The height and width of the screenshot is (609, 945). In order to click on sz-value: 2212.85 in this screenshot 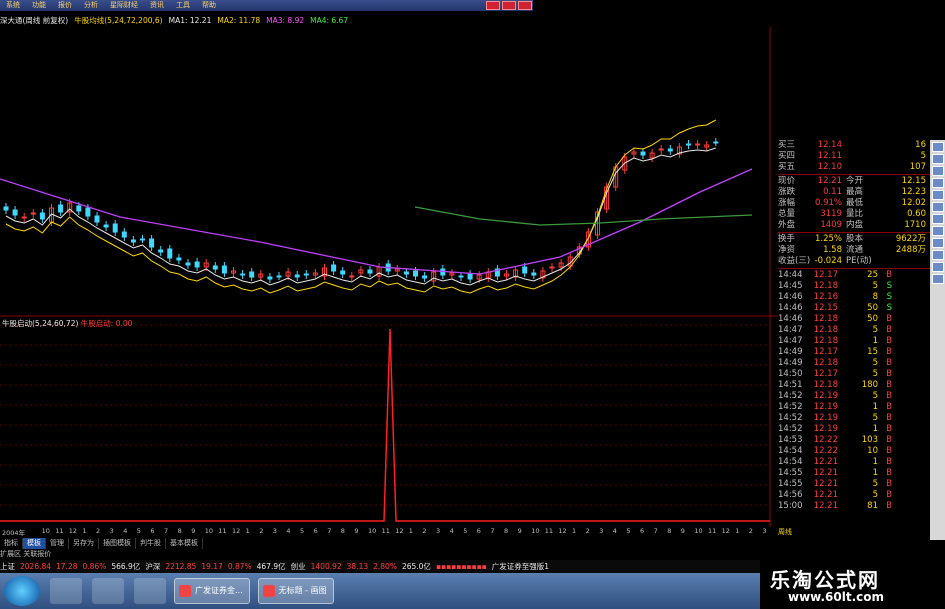, I will do `click(181, 566)`.